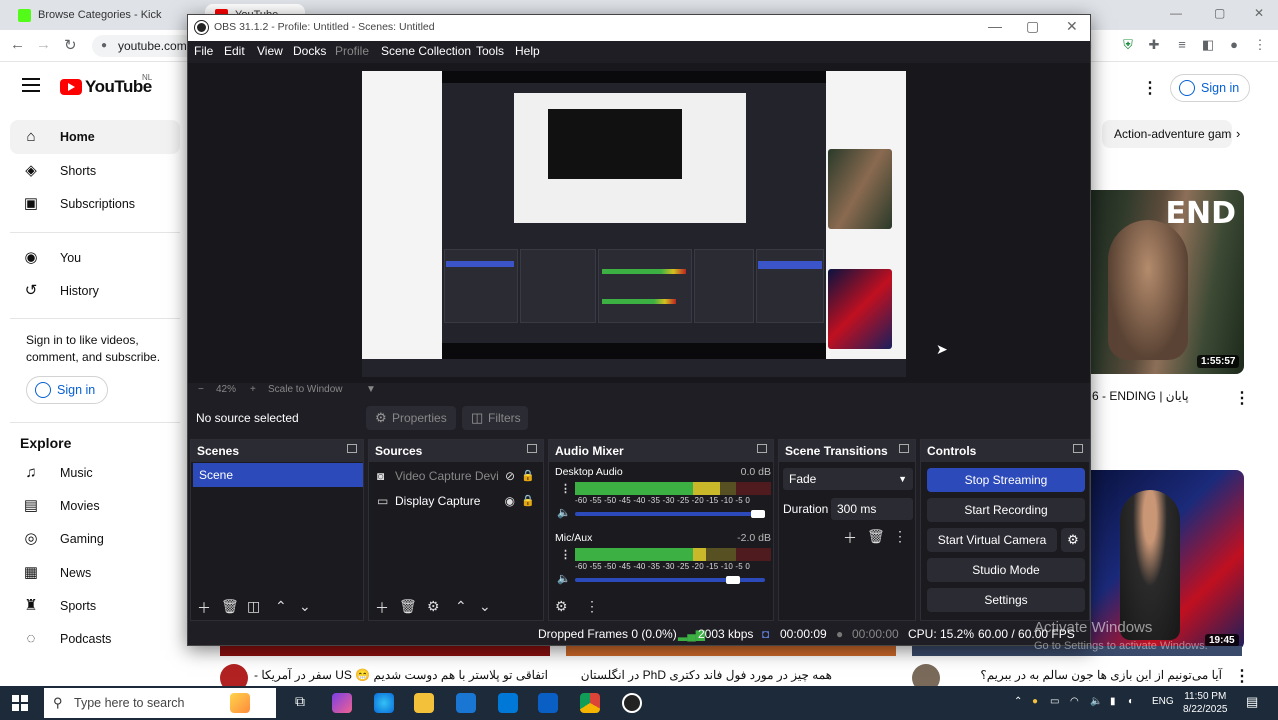  I want to click on menu-scene-collection: Scene Collection, so click(426, 51).